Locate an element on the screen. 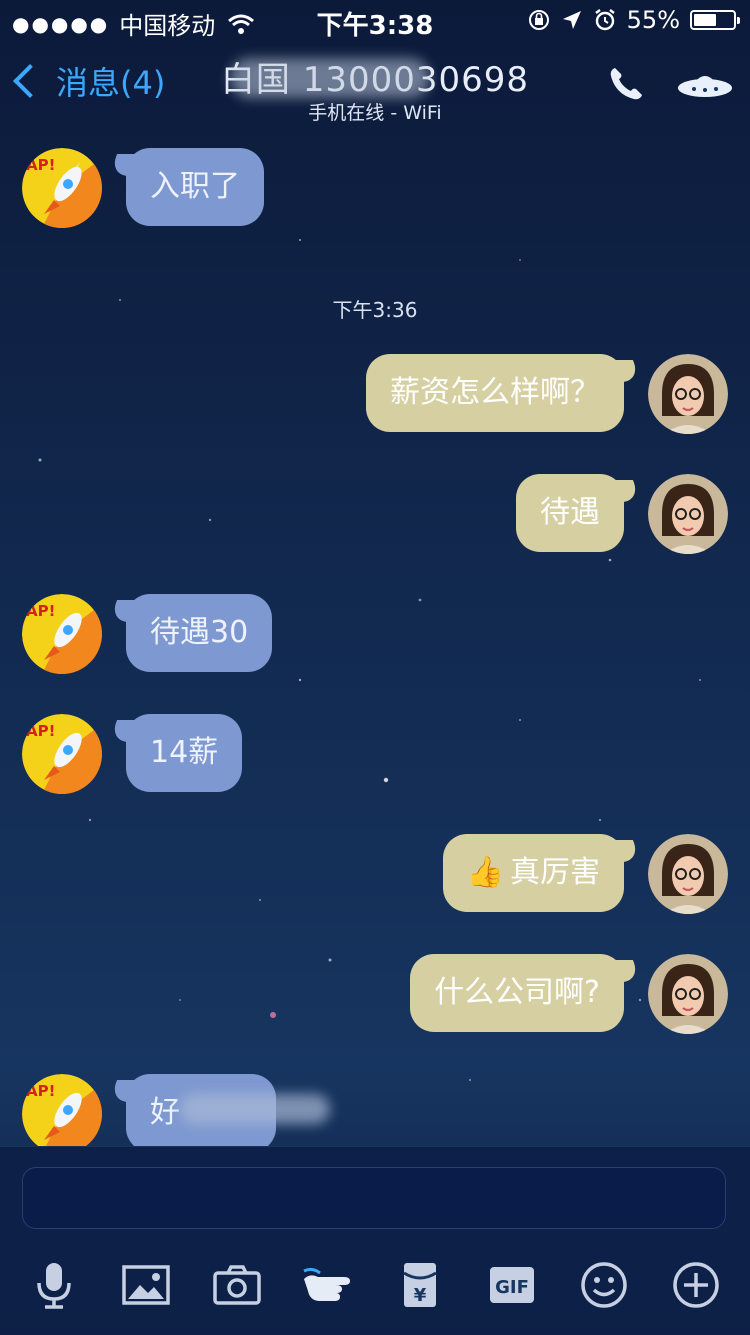  message-bubble-incoming: 待遇30 is located at coordinates (199, 633).